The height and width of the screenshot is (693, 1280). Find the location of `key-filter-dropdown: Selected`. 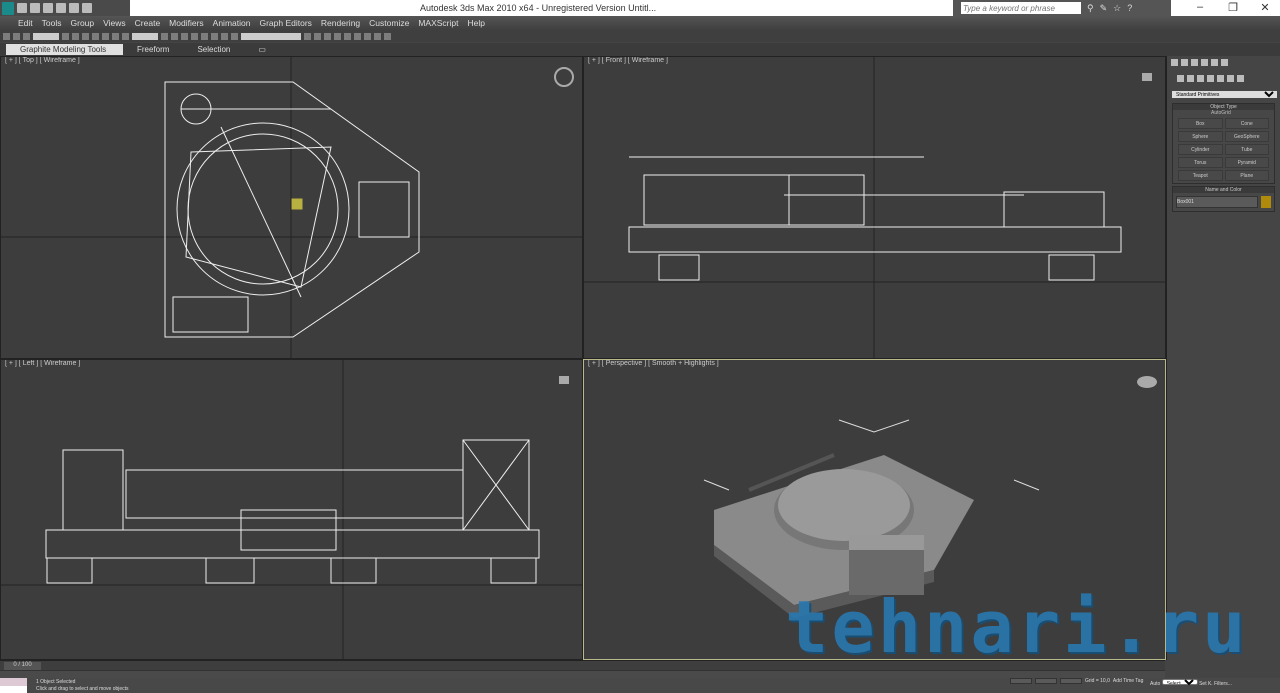

key-filter-dropdown: Selected is located at coordinates (1179, 682).